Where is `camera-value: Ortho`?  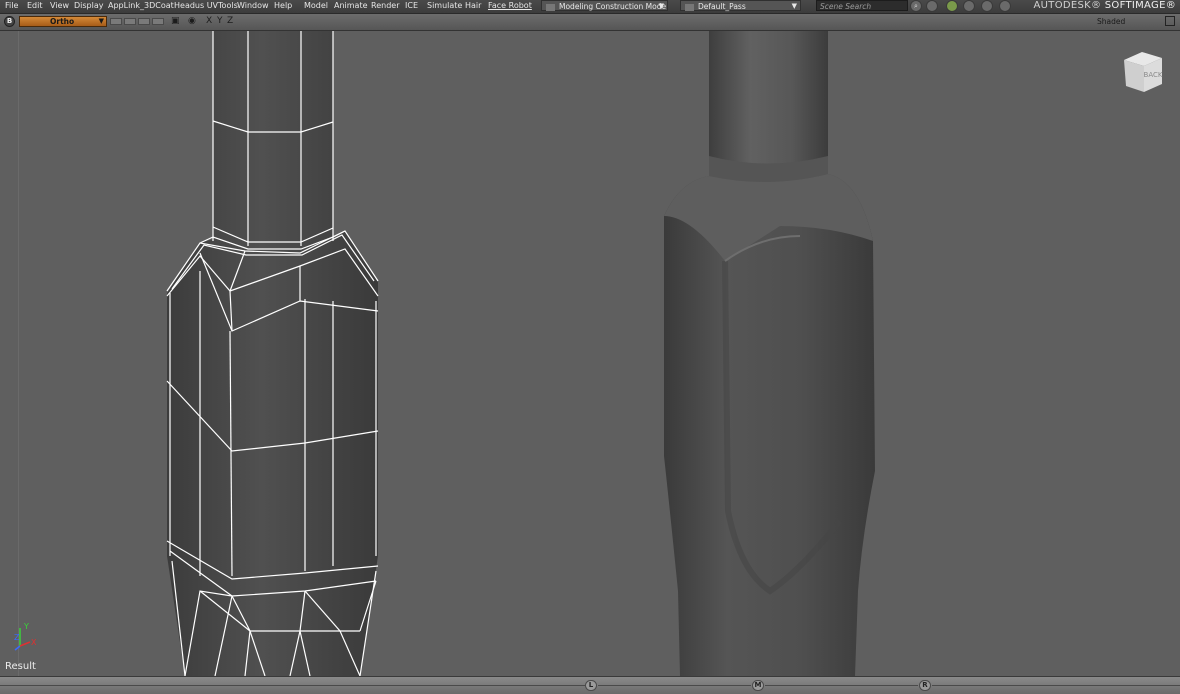
camera-value: Ortho is located at coordinates (62, 21).